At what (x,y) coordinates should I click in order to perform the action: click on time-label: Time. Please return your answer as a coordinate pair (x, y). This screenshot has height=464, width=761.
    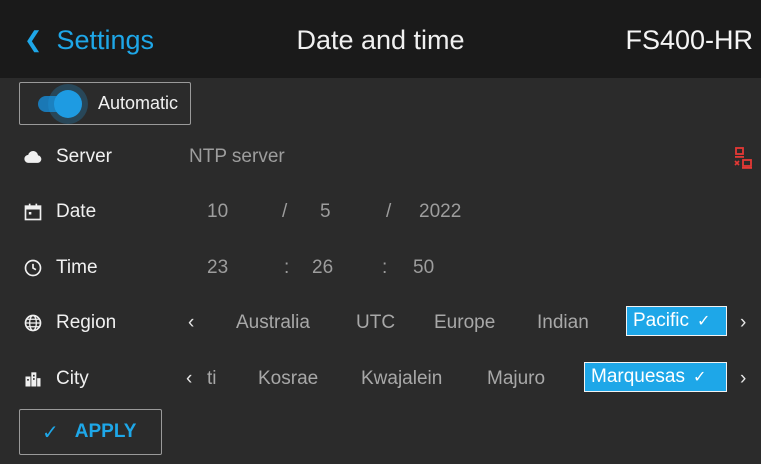
    Looking at the image, I should click on (77, 267).